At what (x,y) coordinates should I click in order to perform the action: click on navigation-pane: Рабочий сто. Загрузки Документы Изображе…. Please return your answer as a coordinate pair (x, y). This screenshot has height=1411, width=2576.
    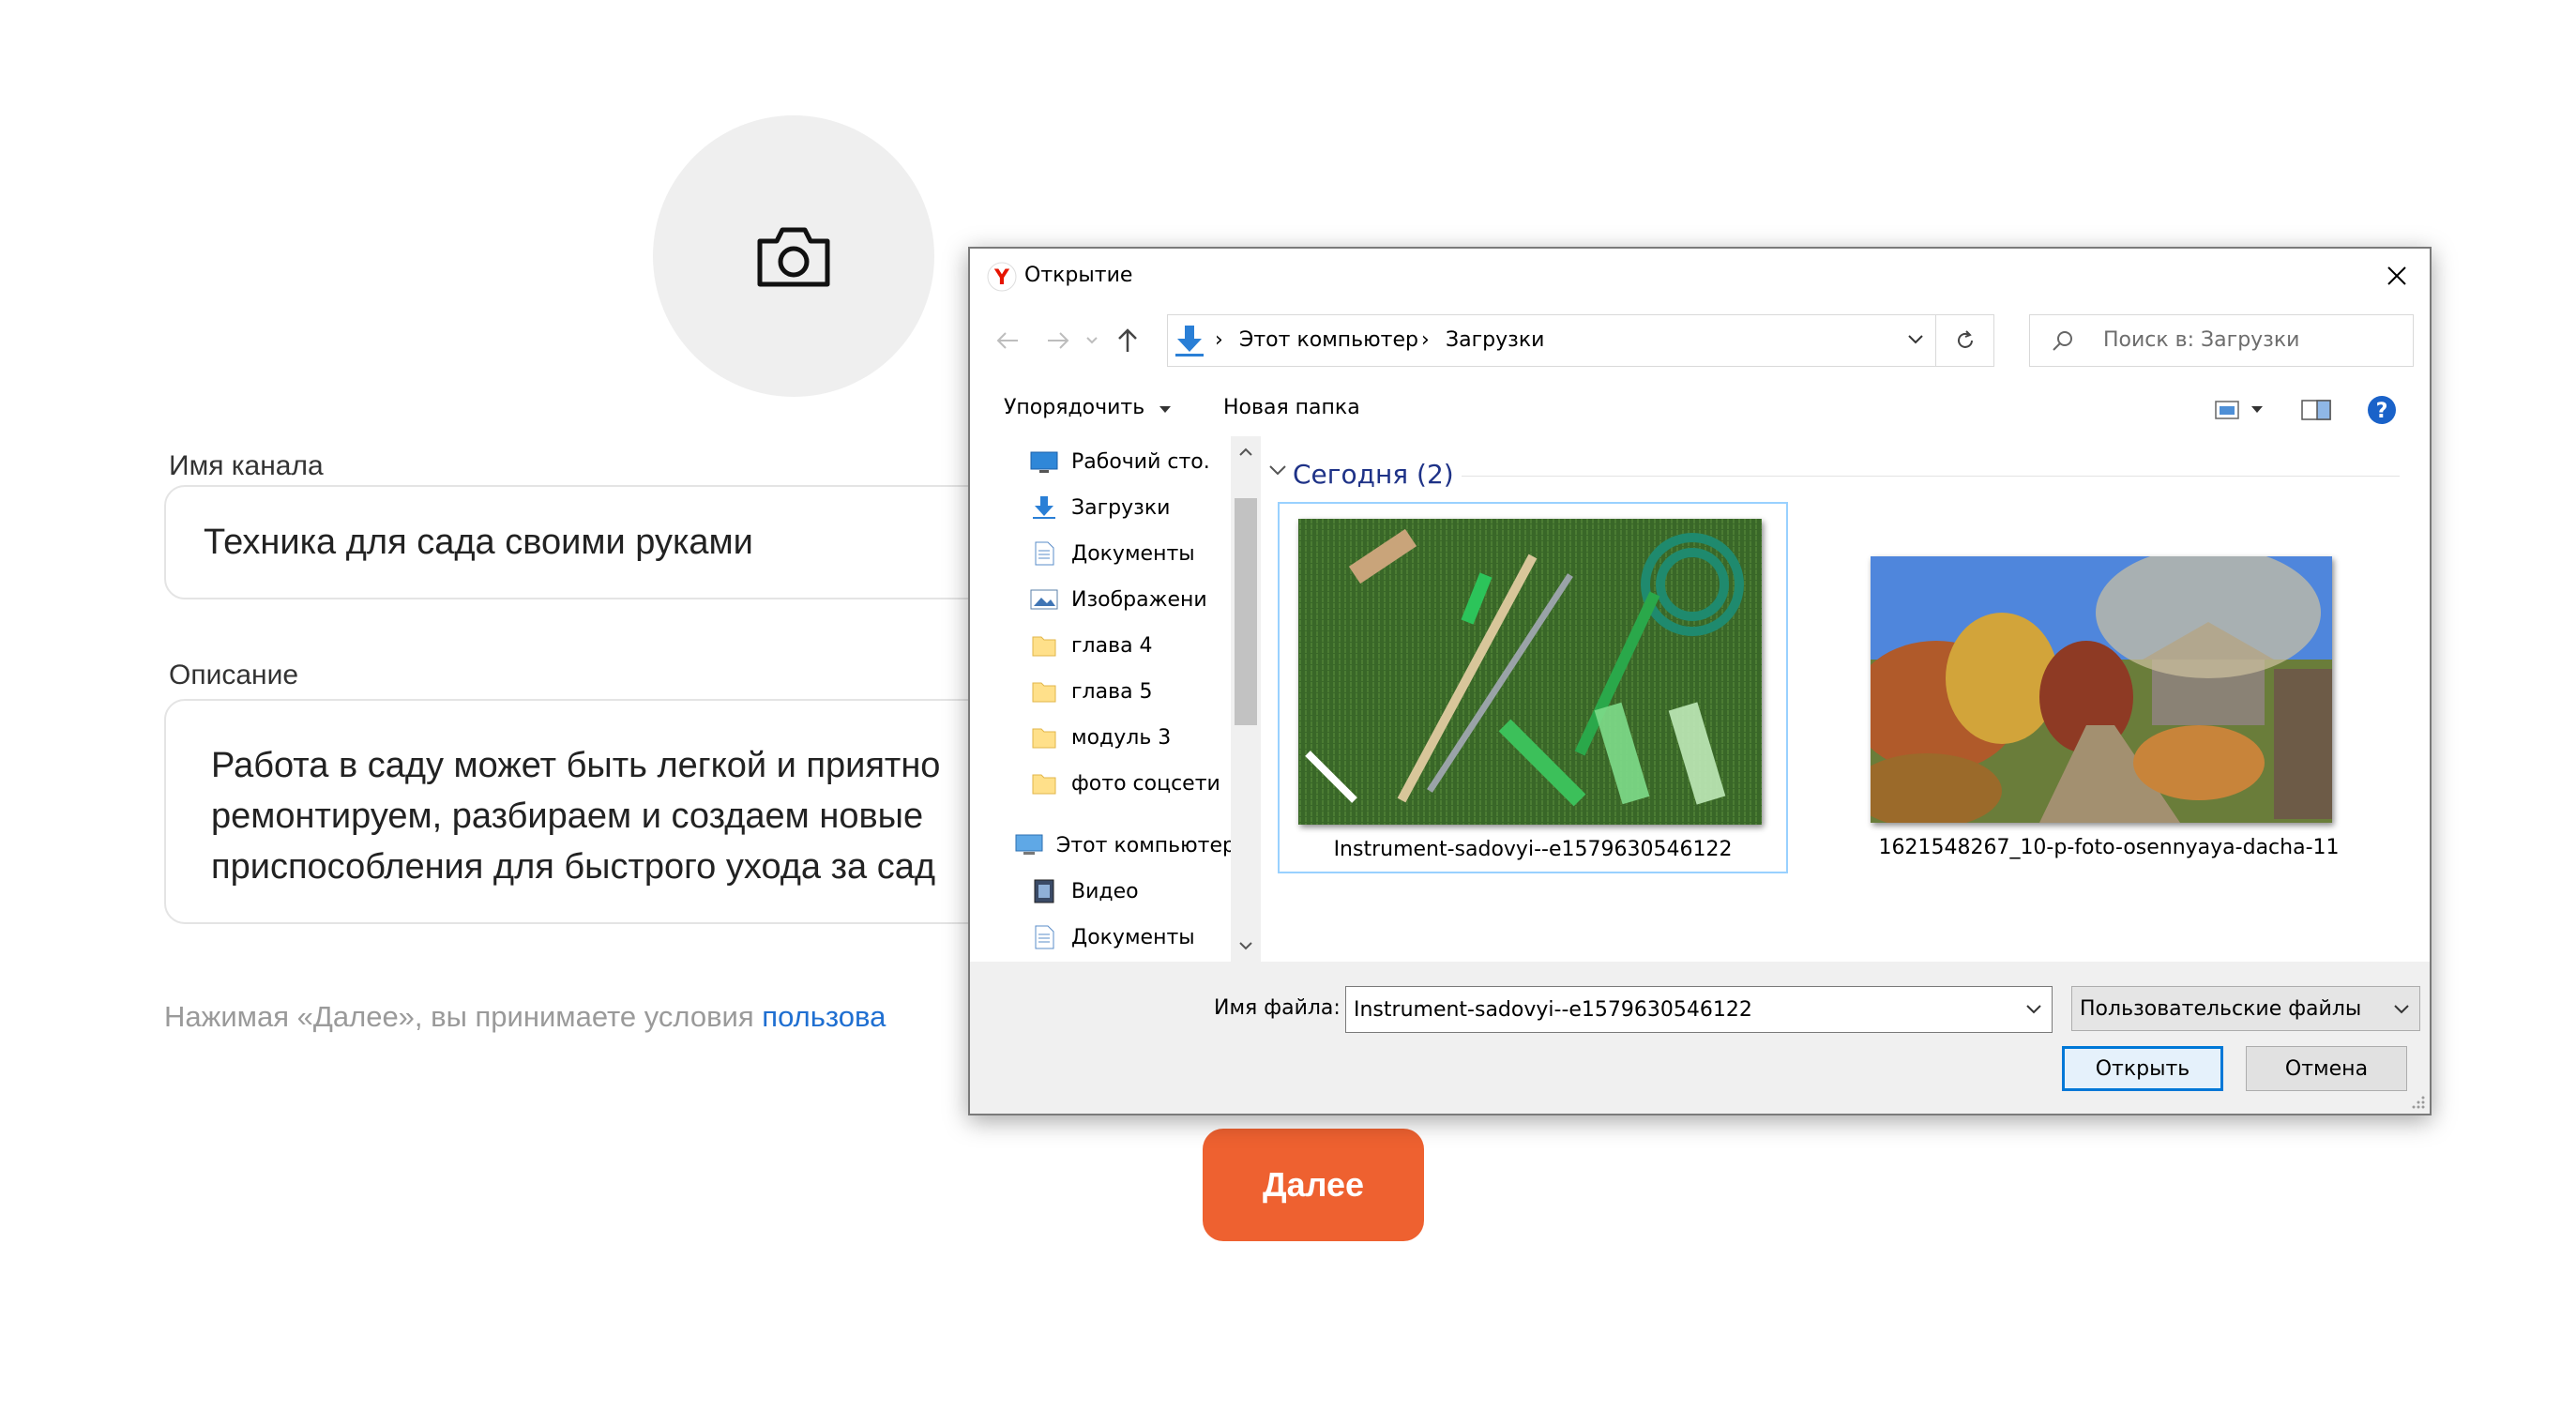
    Looking at the image, I should click on (1116, 699).